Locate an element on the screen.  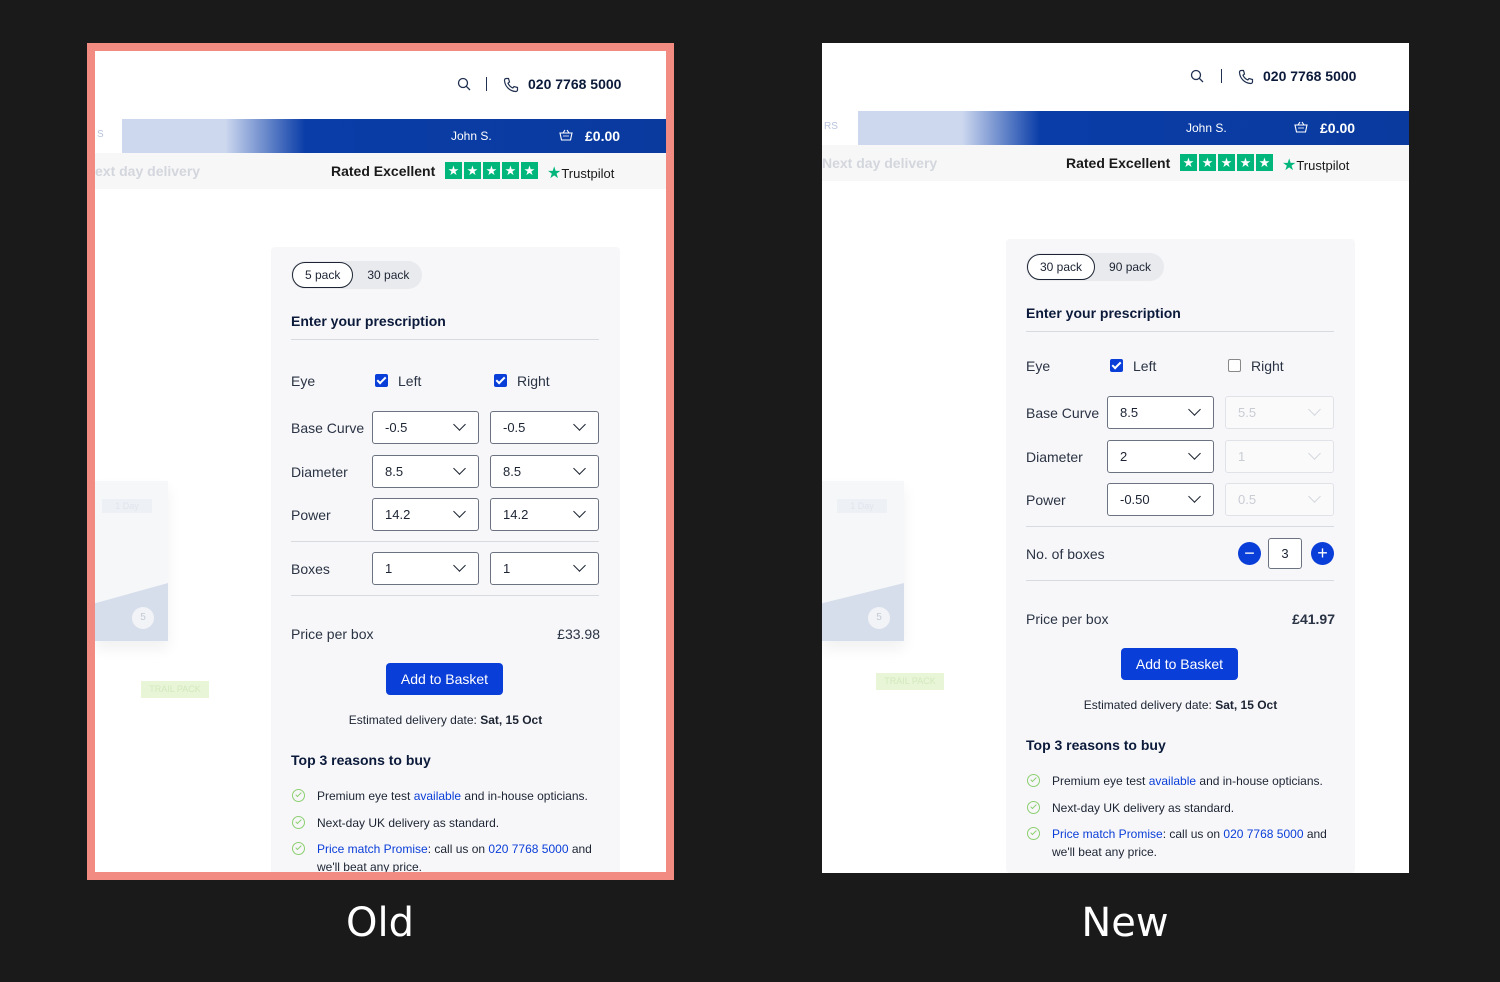
diameter-right-select: 8.5 is located at coordinates (544, 471).